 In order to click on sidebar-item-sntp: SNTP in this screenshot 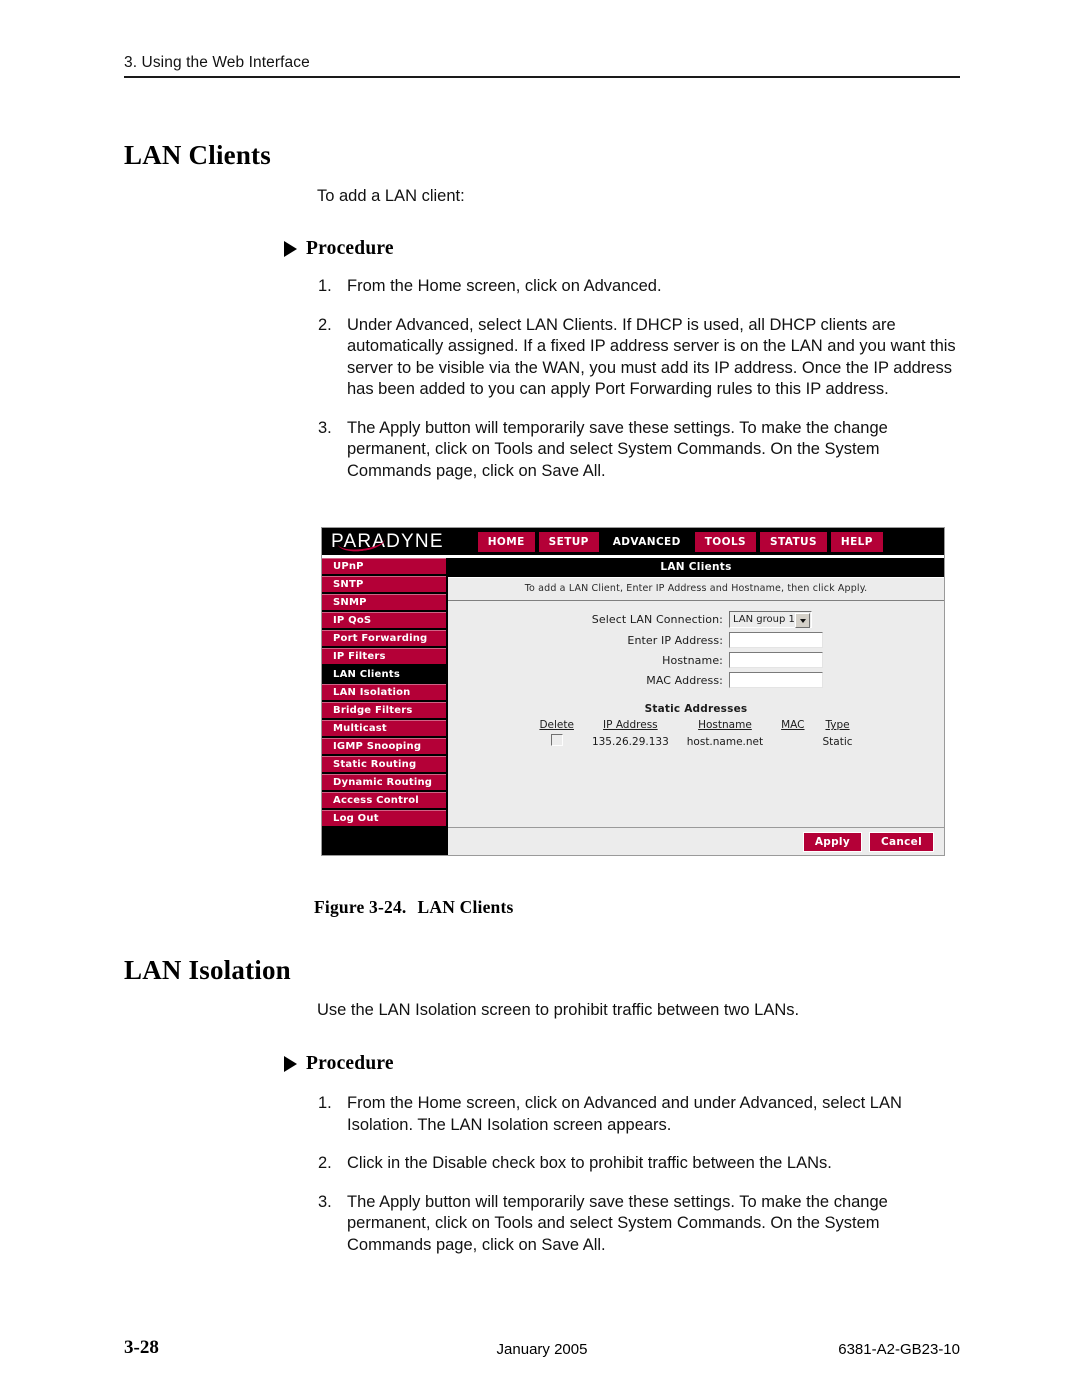, I will do `click(384, 584)`.